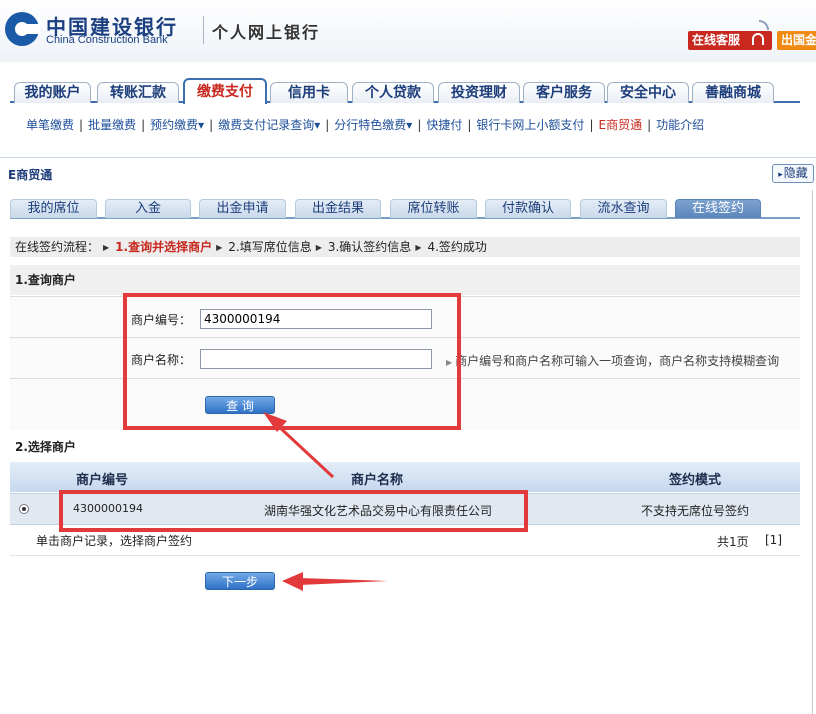 This screenshot has height=714, width=816. What do you see at coordinates (325, 501) in the screenshot?
I see `annotation-arrows` at bounding box center [325, 501].